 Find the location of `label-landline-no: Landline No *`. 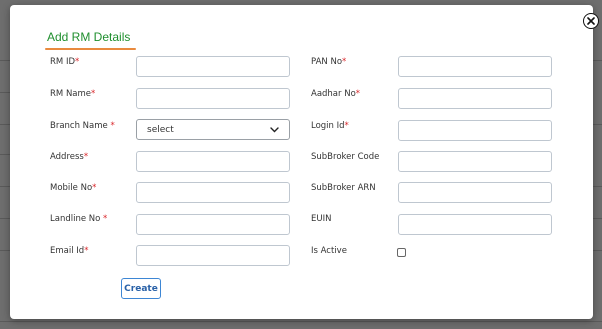

label-landline-no: Landline No * is located at coordinates (79, 219).